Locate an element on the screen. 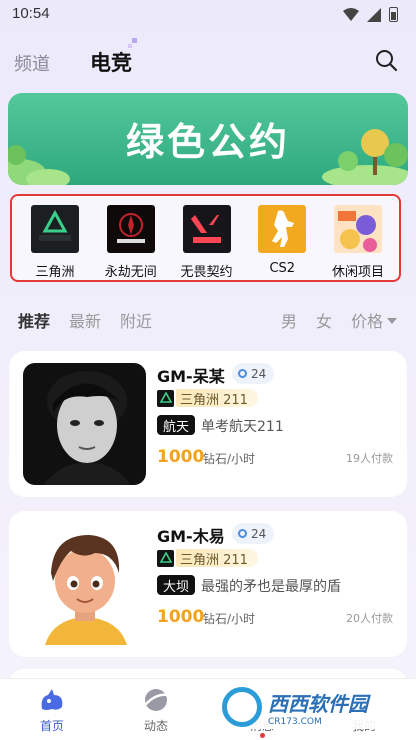  search-icon is located at coordinates (386, 60).